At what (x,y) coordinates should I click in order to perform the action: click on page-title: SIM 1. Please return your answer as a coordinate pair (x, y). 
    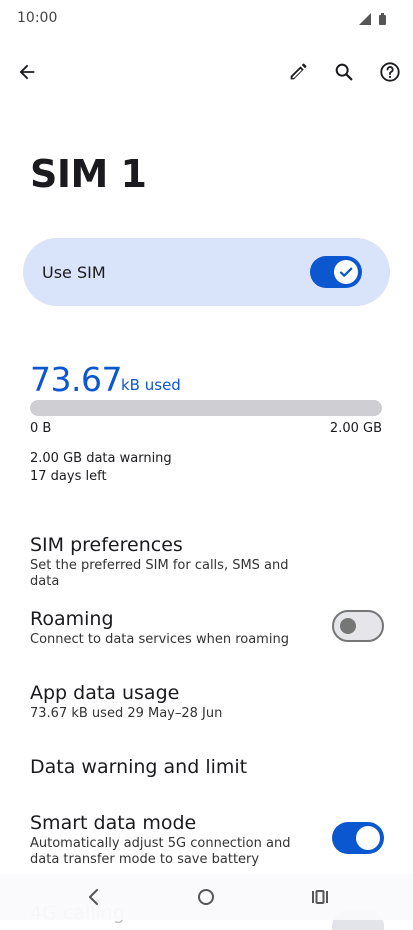
    Looking at the image, I should click on (88, 174).